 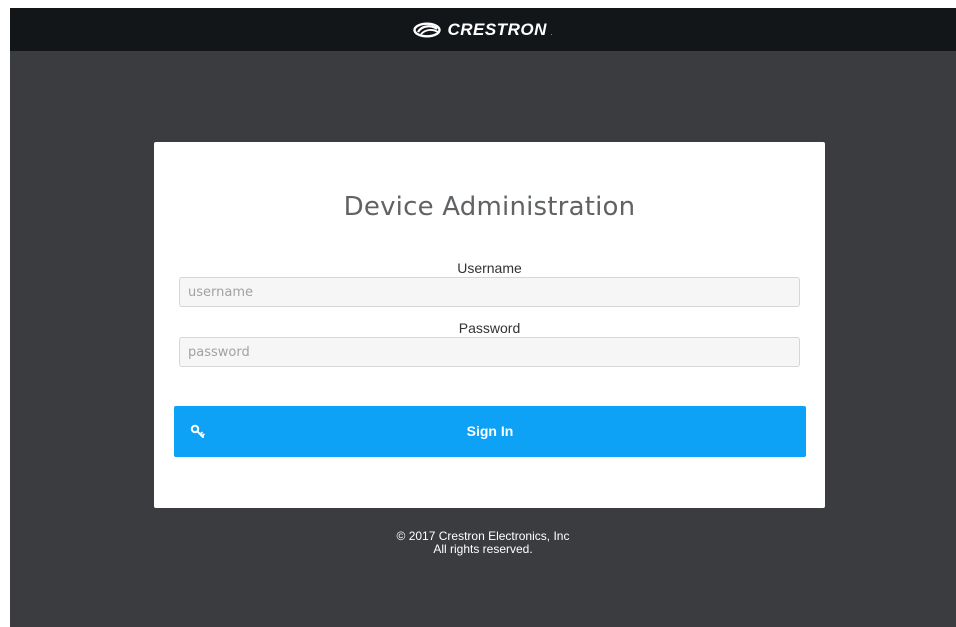 I want to click on brand-name: CRESTRON, so click(x=497, y=29).